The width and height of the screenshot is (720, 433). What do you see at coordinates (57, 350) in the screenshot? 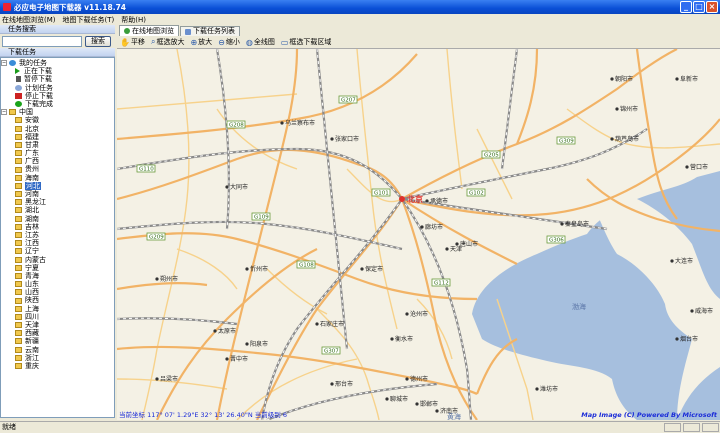
I see `tree-node-province: 云南` at bounding box center [57, 350].